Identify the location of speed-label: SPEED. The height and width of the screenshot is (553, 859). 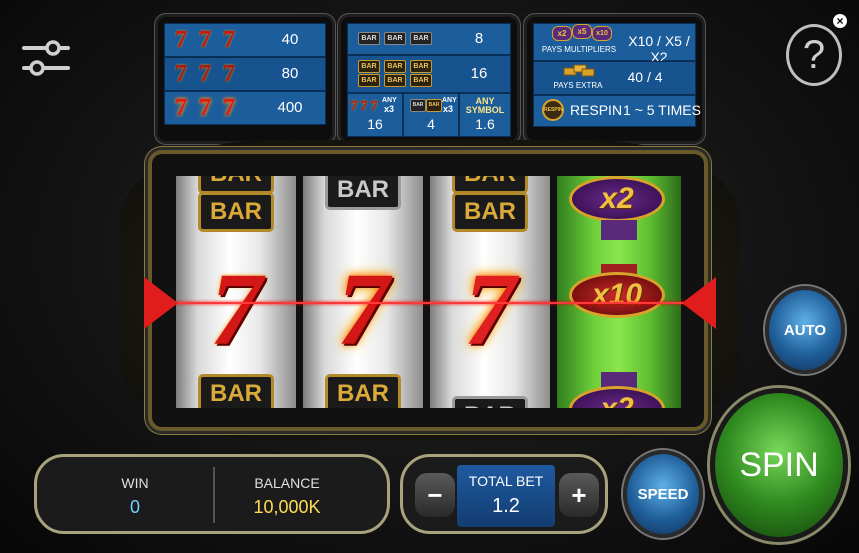
(663, 494).